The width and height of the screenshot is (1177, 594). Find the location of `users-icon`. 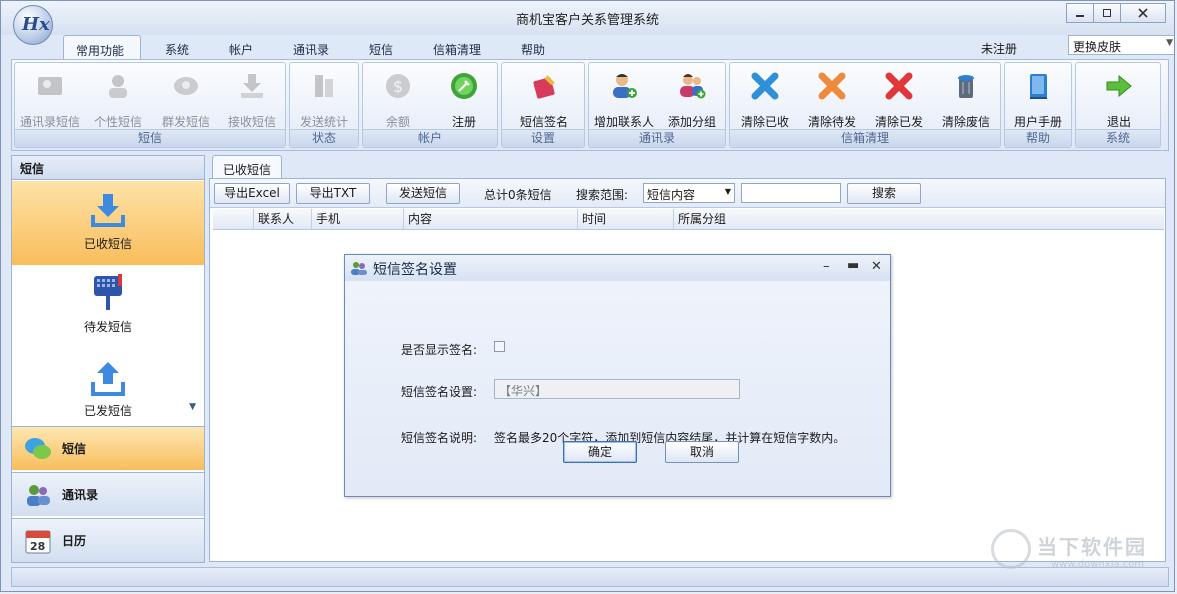

users-icon is located at coordinates (359, 268).